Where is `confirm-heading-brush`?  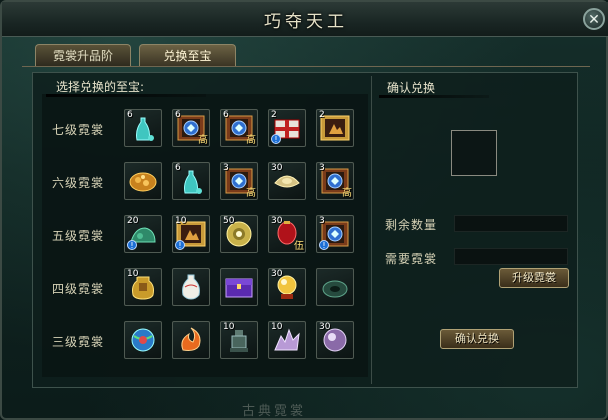
confirm-heading-brush is located at coordinates (434, 96).